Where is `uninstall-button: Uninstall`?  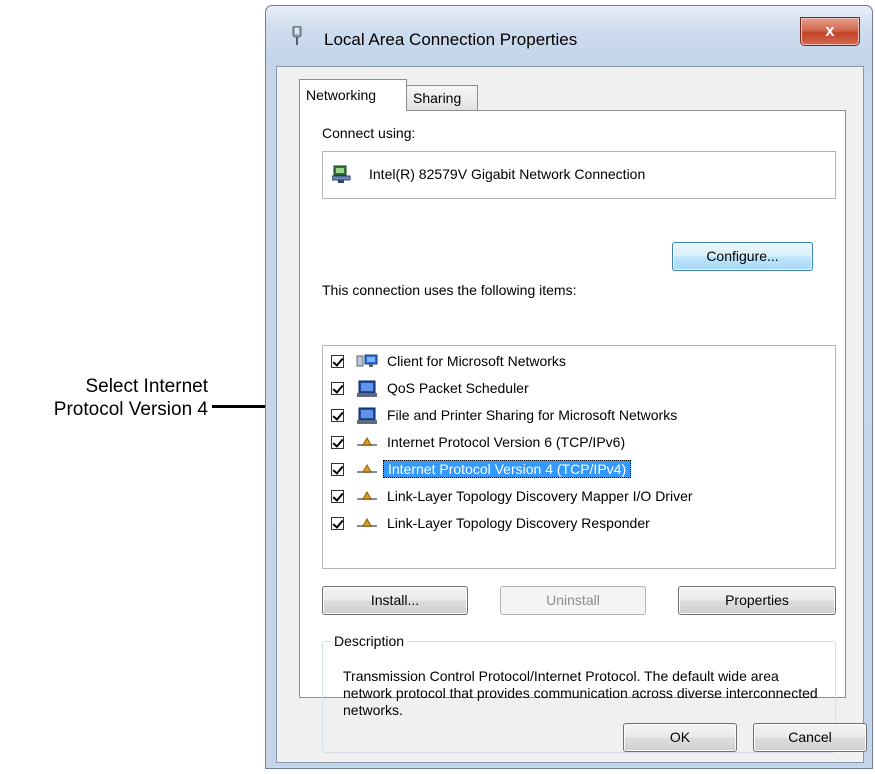 uninstall-button: Uninstall is located at coordinates (573, 600).